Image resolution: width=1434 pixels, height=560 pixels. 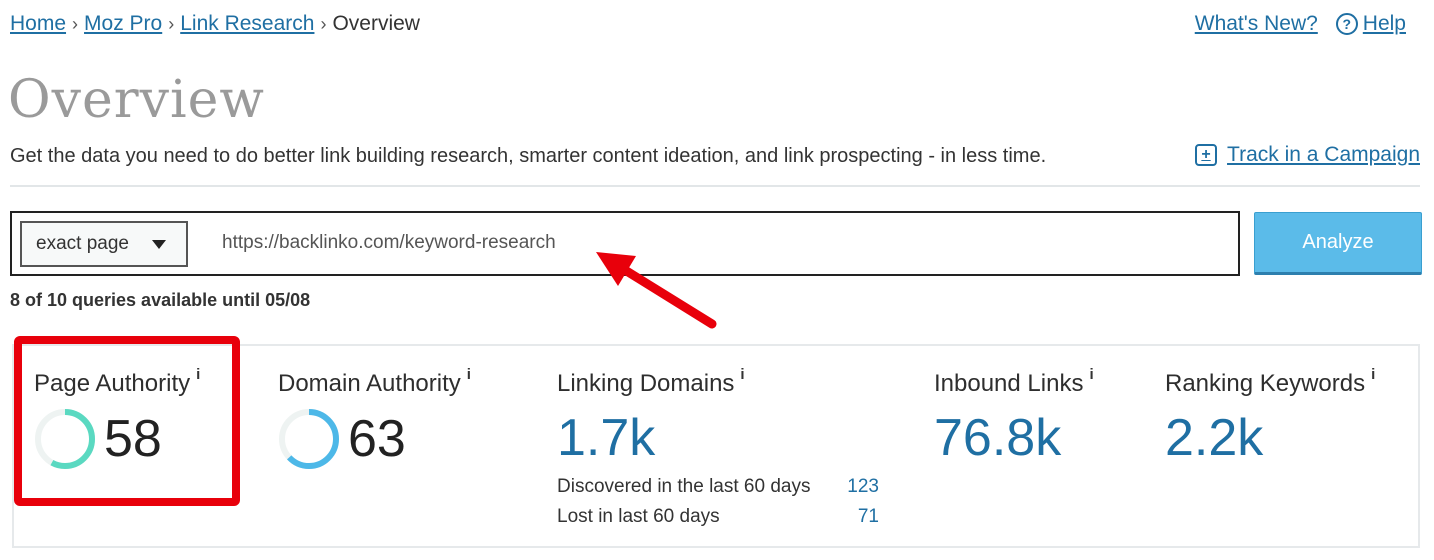 What do you see at coordinates (160, 300) in the screenshot?
I see `queries-remaining: 8 of 10 queries available until 05/08` at bounding box center [160, 300].